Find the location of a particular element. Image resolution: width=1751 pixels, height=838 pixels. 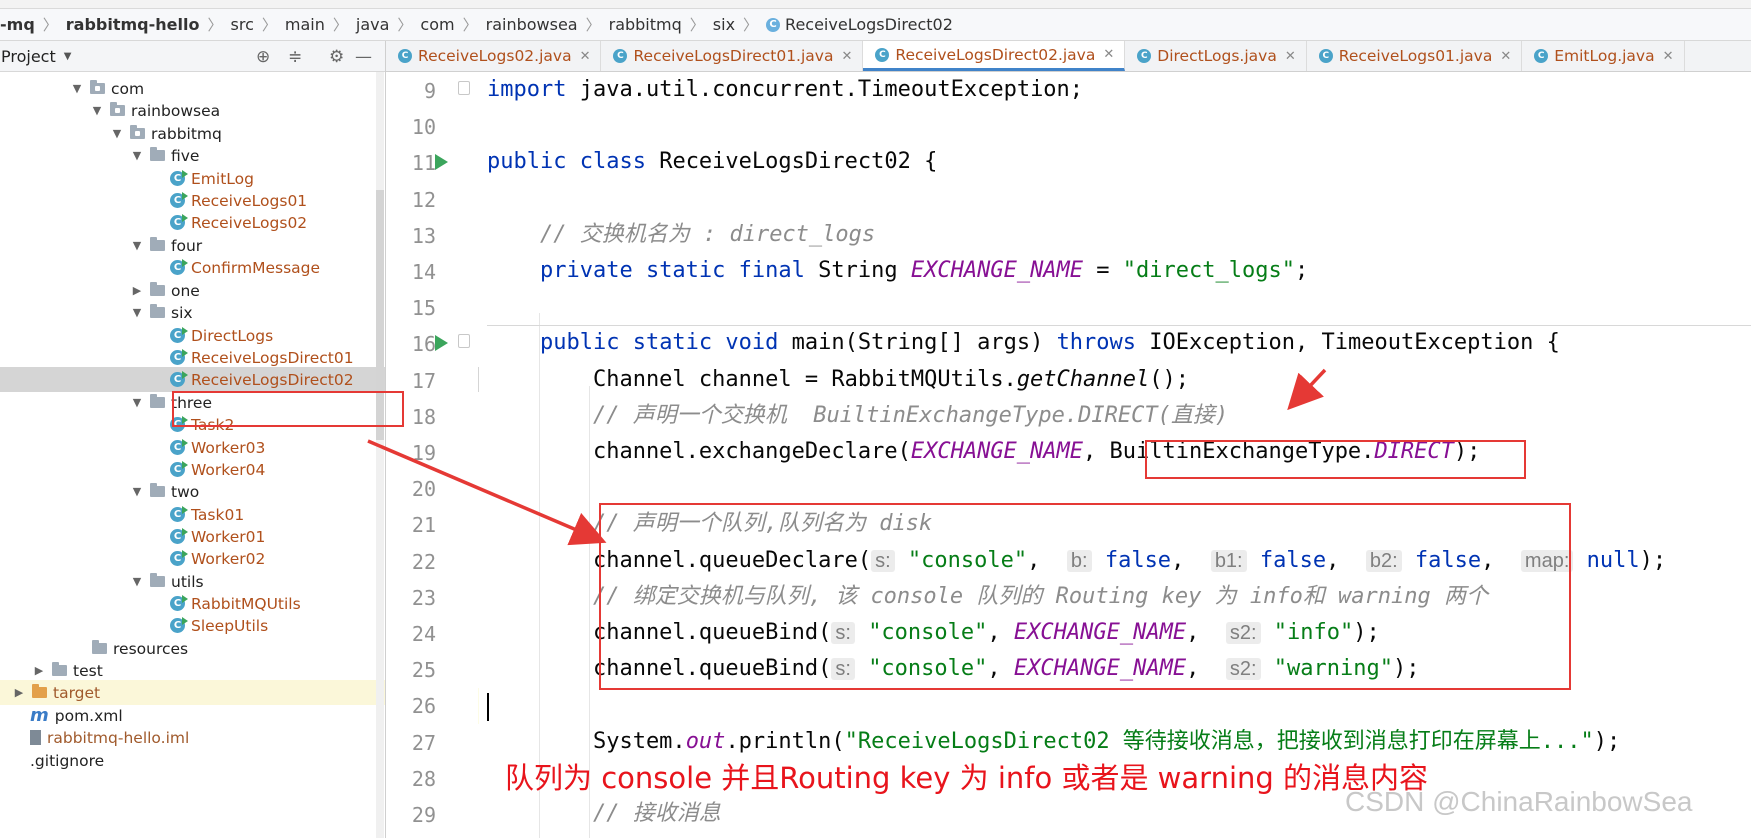

line-number-row: 13 is located at coordinates (432, 235).